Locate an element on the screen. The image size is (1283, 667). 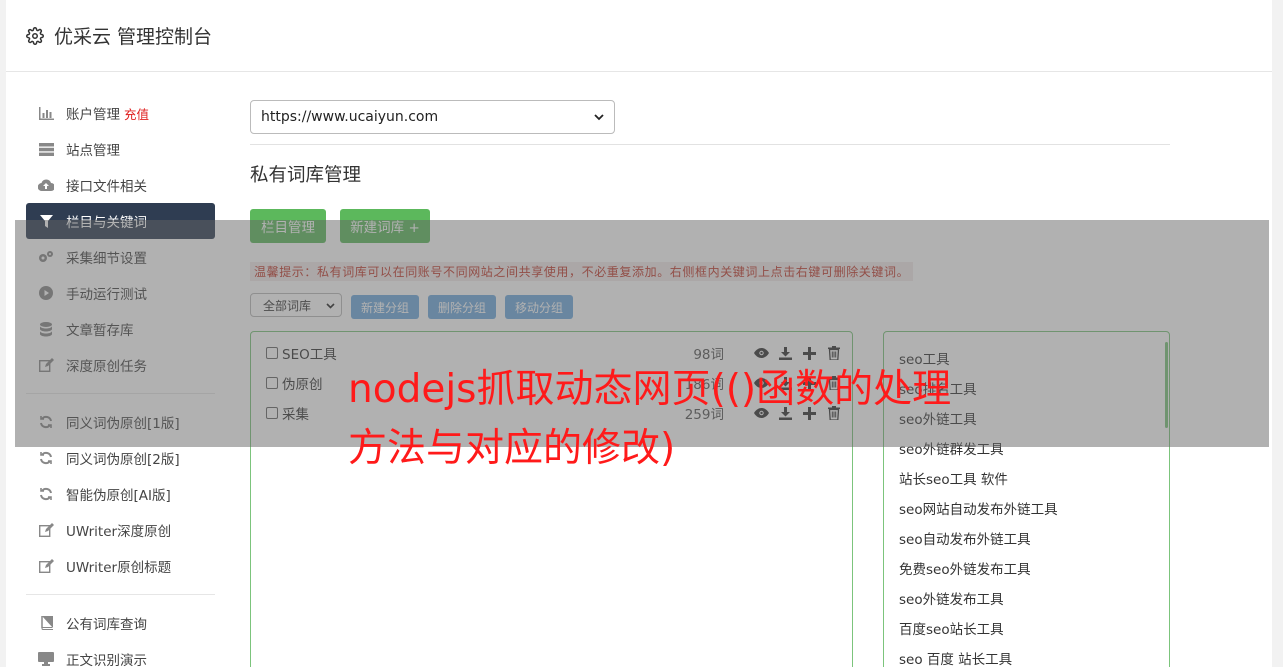
top-bar: 优采云 管理控制台 is located at coordinates (639, 36).